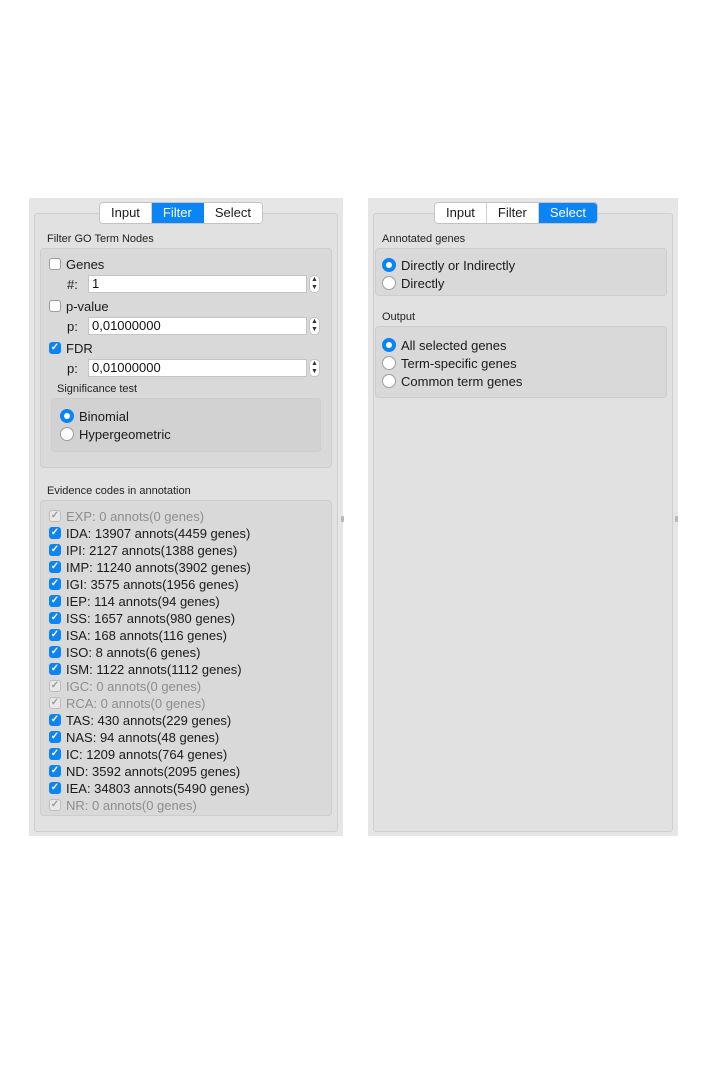  What do you see at coordinates (314, 284) in the screenshot?
I see `genes-count-stepper: ▲ ▼` at bounding box center [314, 284].